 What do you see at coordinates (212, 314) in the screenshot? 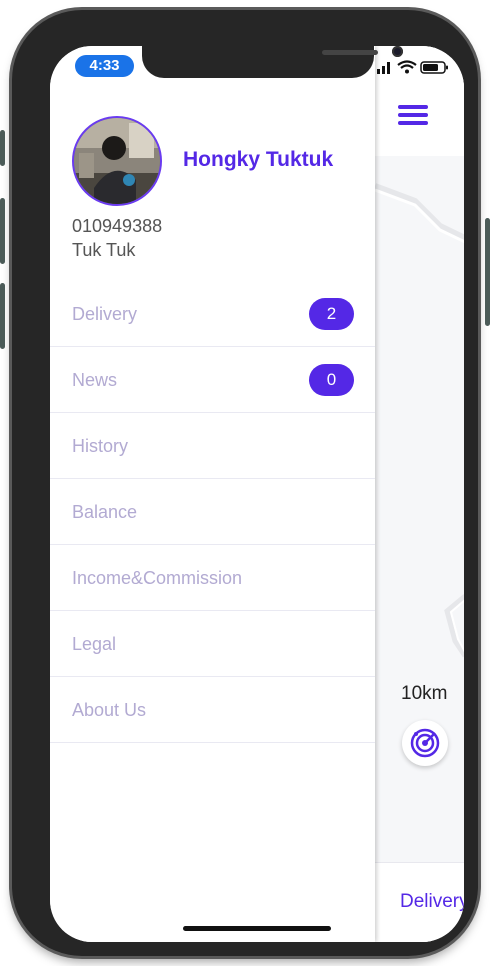
I see `menu-item-delivery: Delivery 2` at bounding box center [212, 314].